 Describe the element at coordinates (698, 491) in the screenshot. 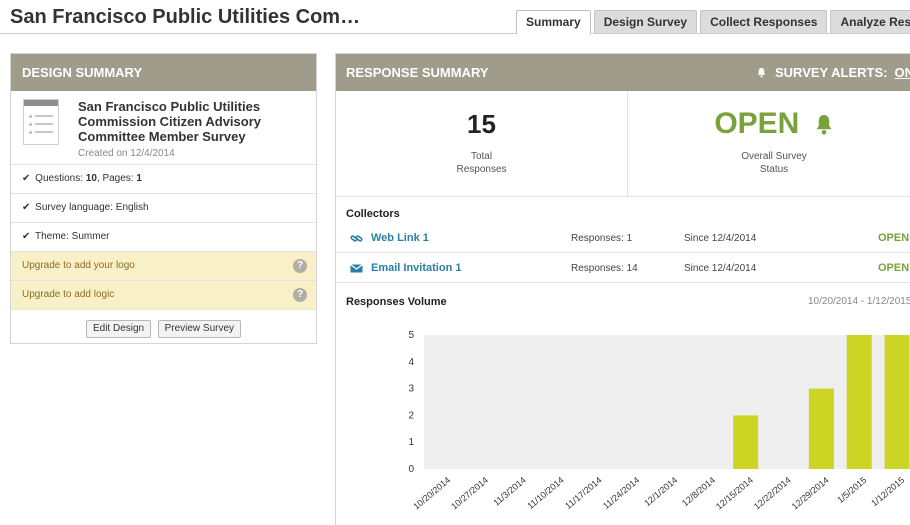

I see `x-tick-label: 12/8/2014` at that location.